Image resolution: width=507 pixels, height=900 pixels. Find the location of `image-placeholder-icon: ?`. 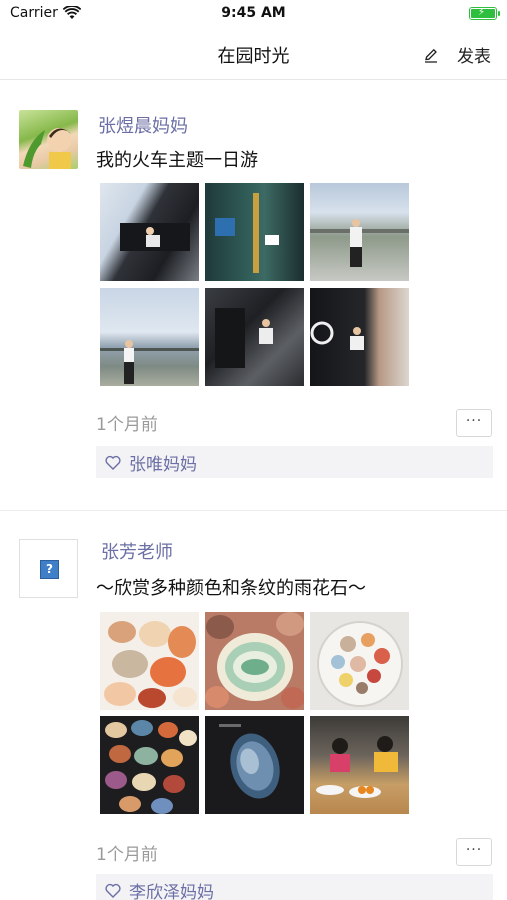

image-placeholder-icon: ? is located at coordinates (49, 569).